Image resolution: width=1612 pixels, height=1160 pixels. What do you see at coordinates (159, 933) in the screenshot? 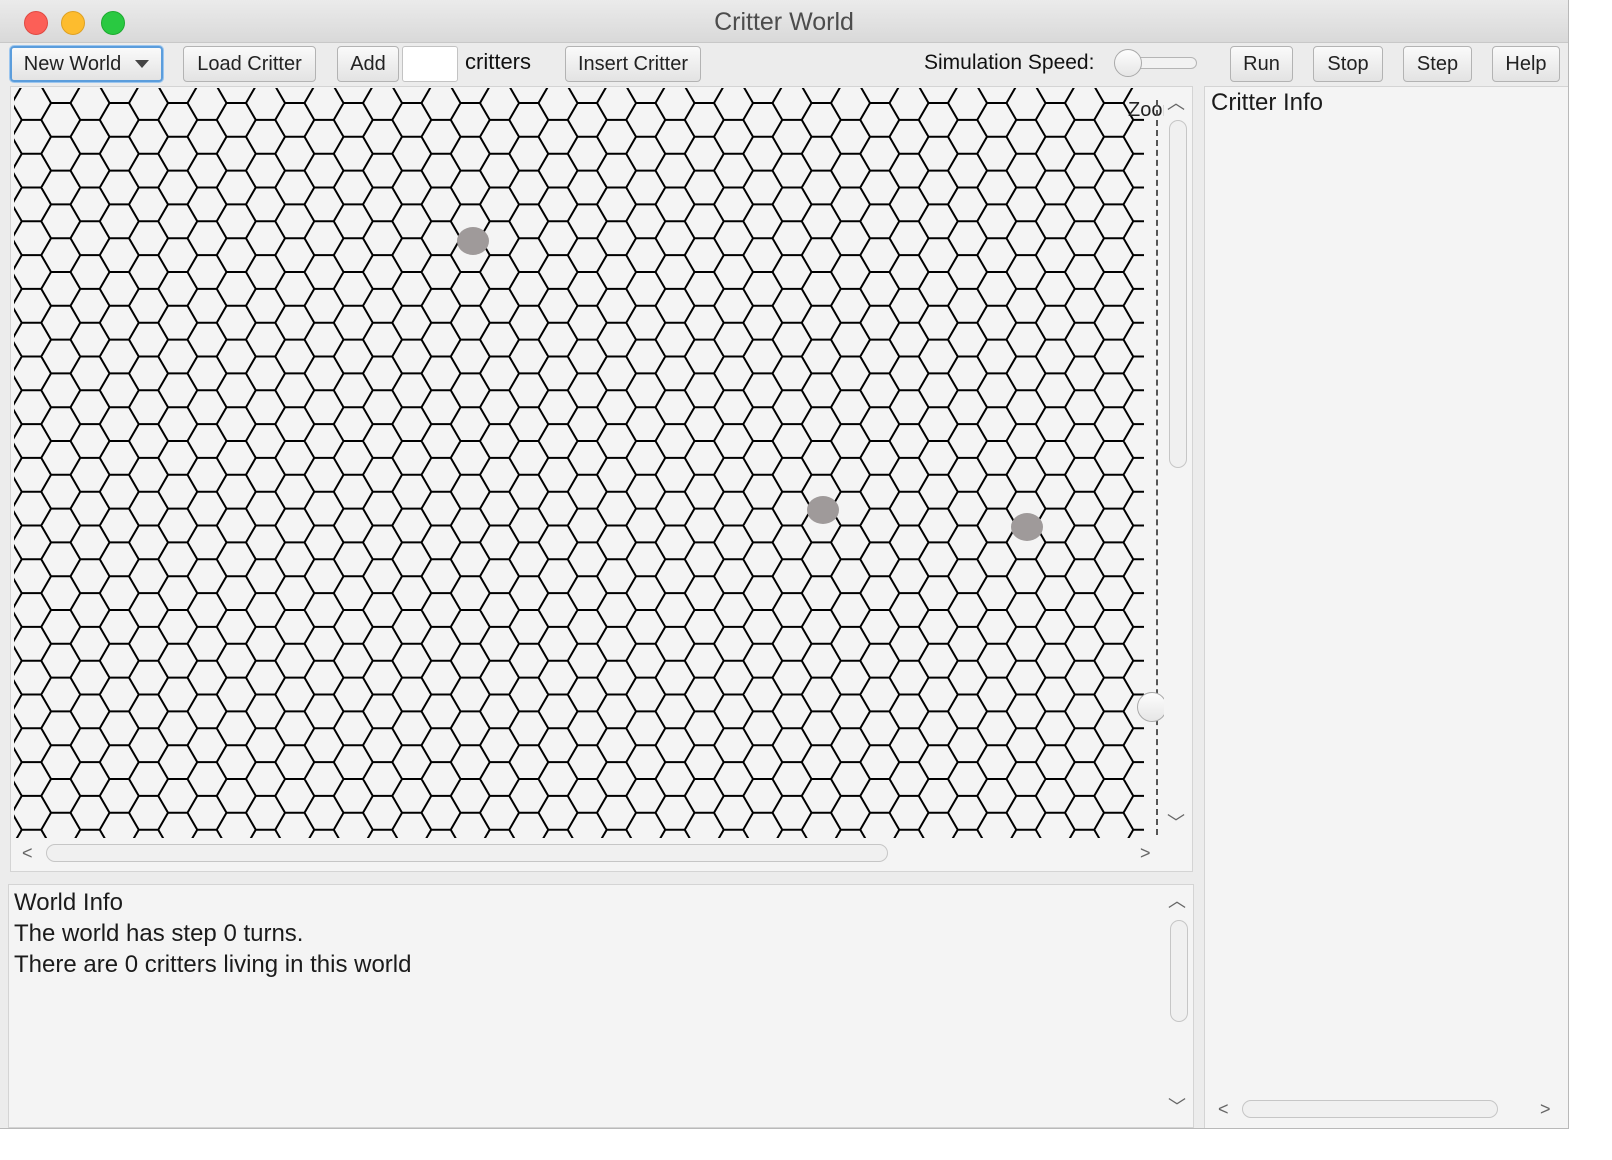
I see `world-info-turns: The world has step 0 turns.` at bounding box center [159, 933].